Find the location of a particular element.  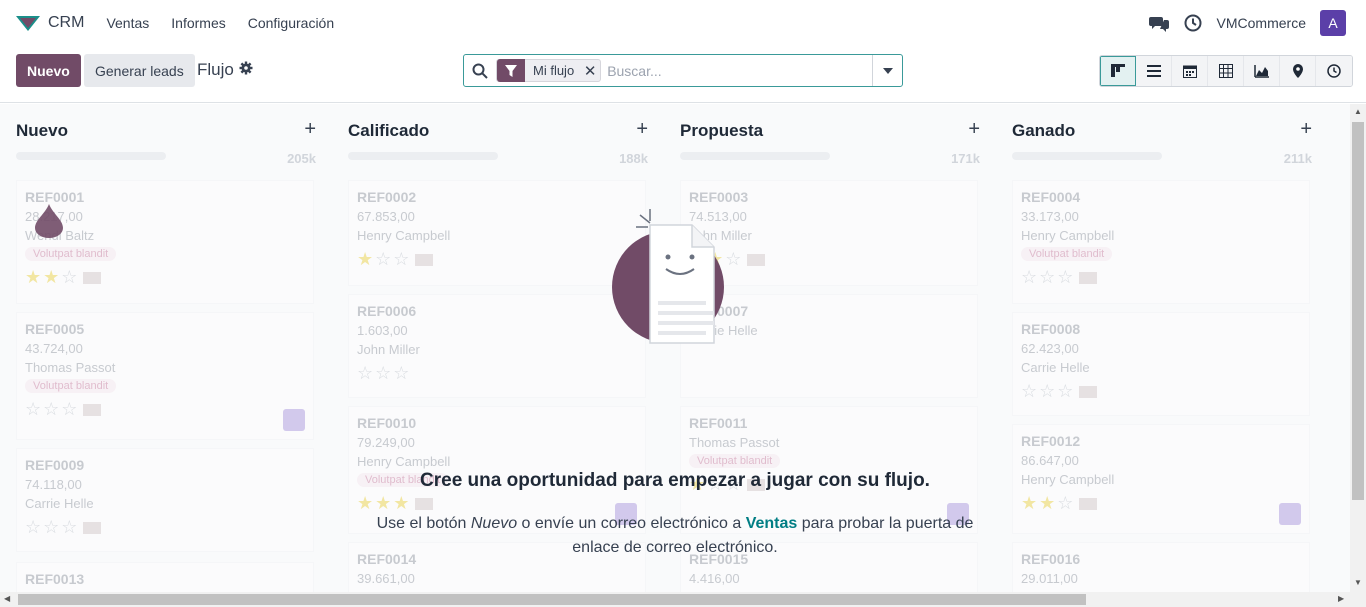

activity-icon is located at coordinates (1334, 71).